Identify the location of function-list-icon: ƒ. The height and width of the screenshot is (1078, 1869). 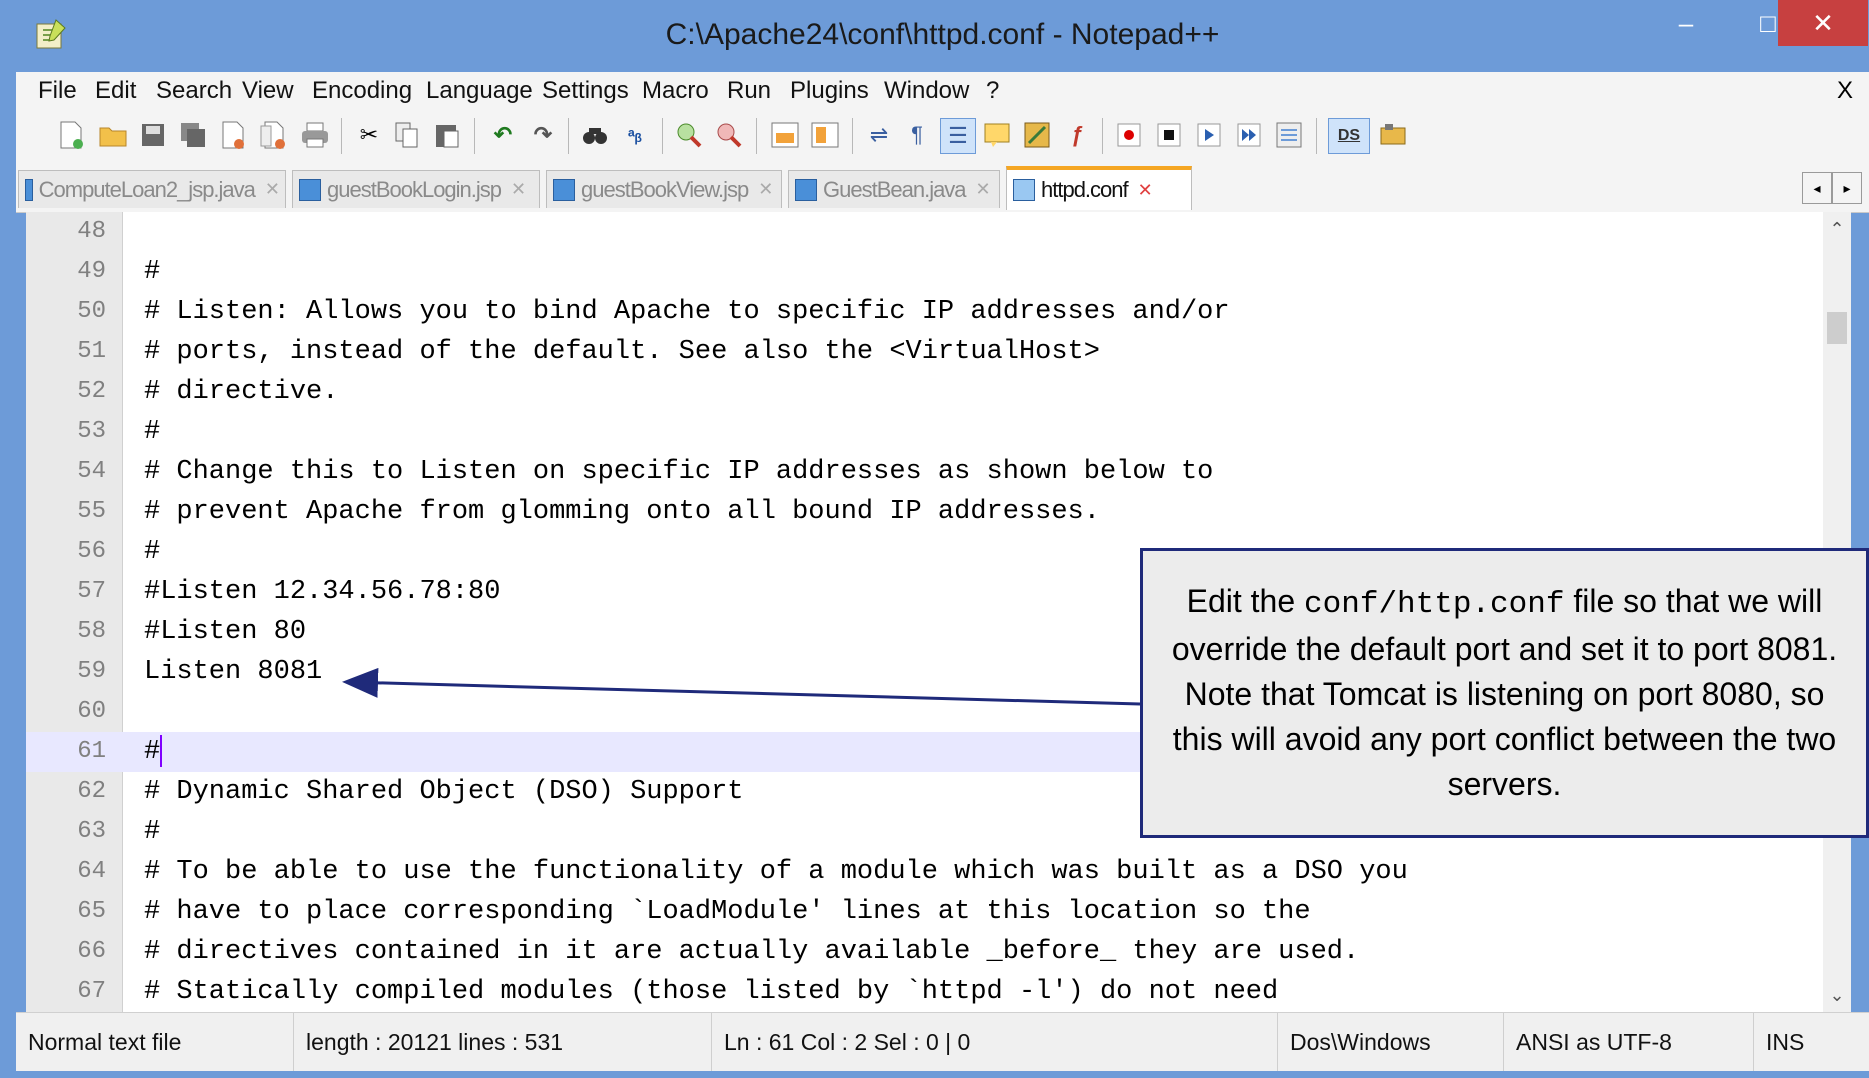
(1077, 135).